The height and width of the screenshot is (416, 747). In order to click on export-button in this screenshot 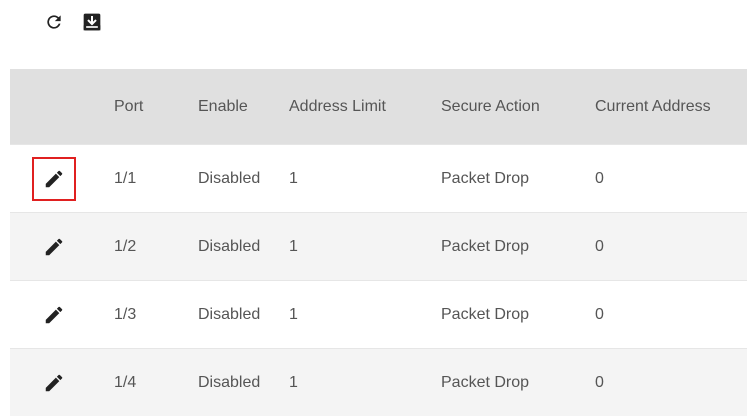, I will do `click(92, 22)`.